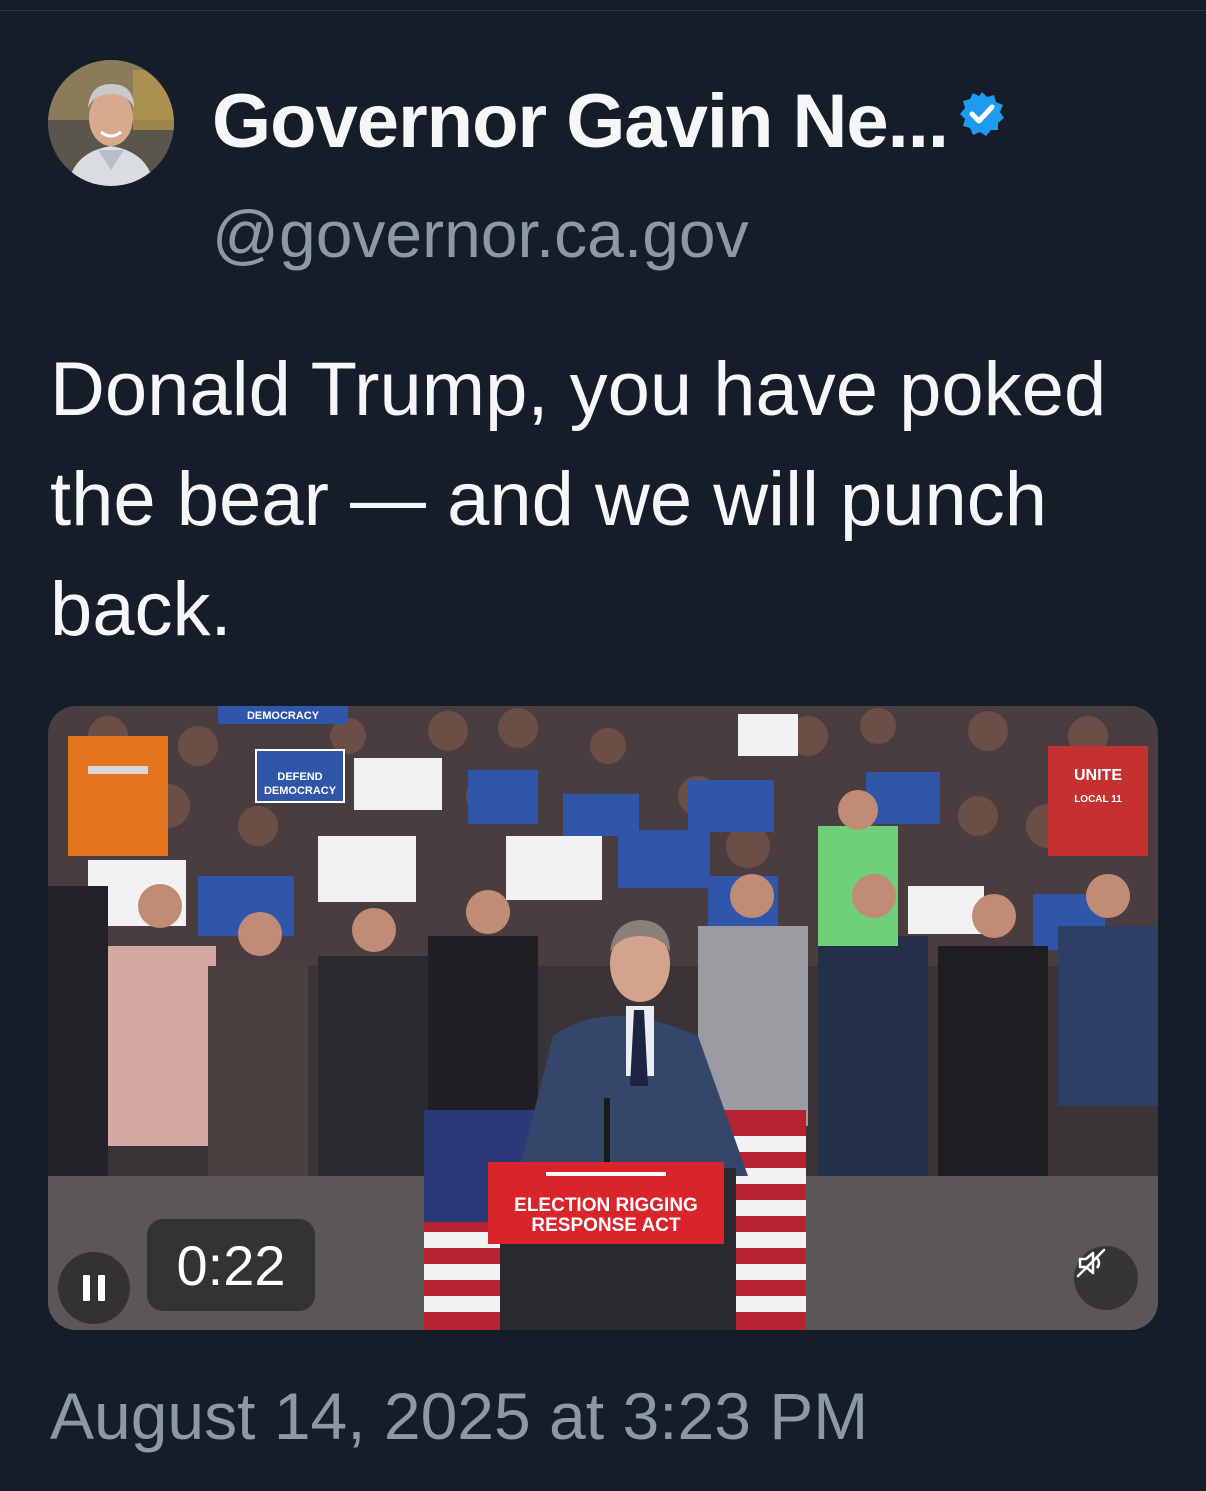 The height and width of the screenshot is (1491, 1206). What do you see at coordinates (982, 114) in the screenshot?
I see `verified-badge-icon` at bounding box center [982, 114].